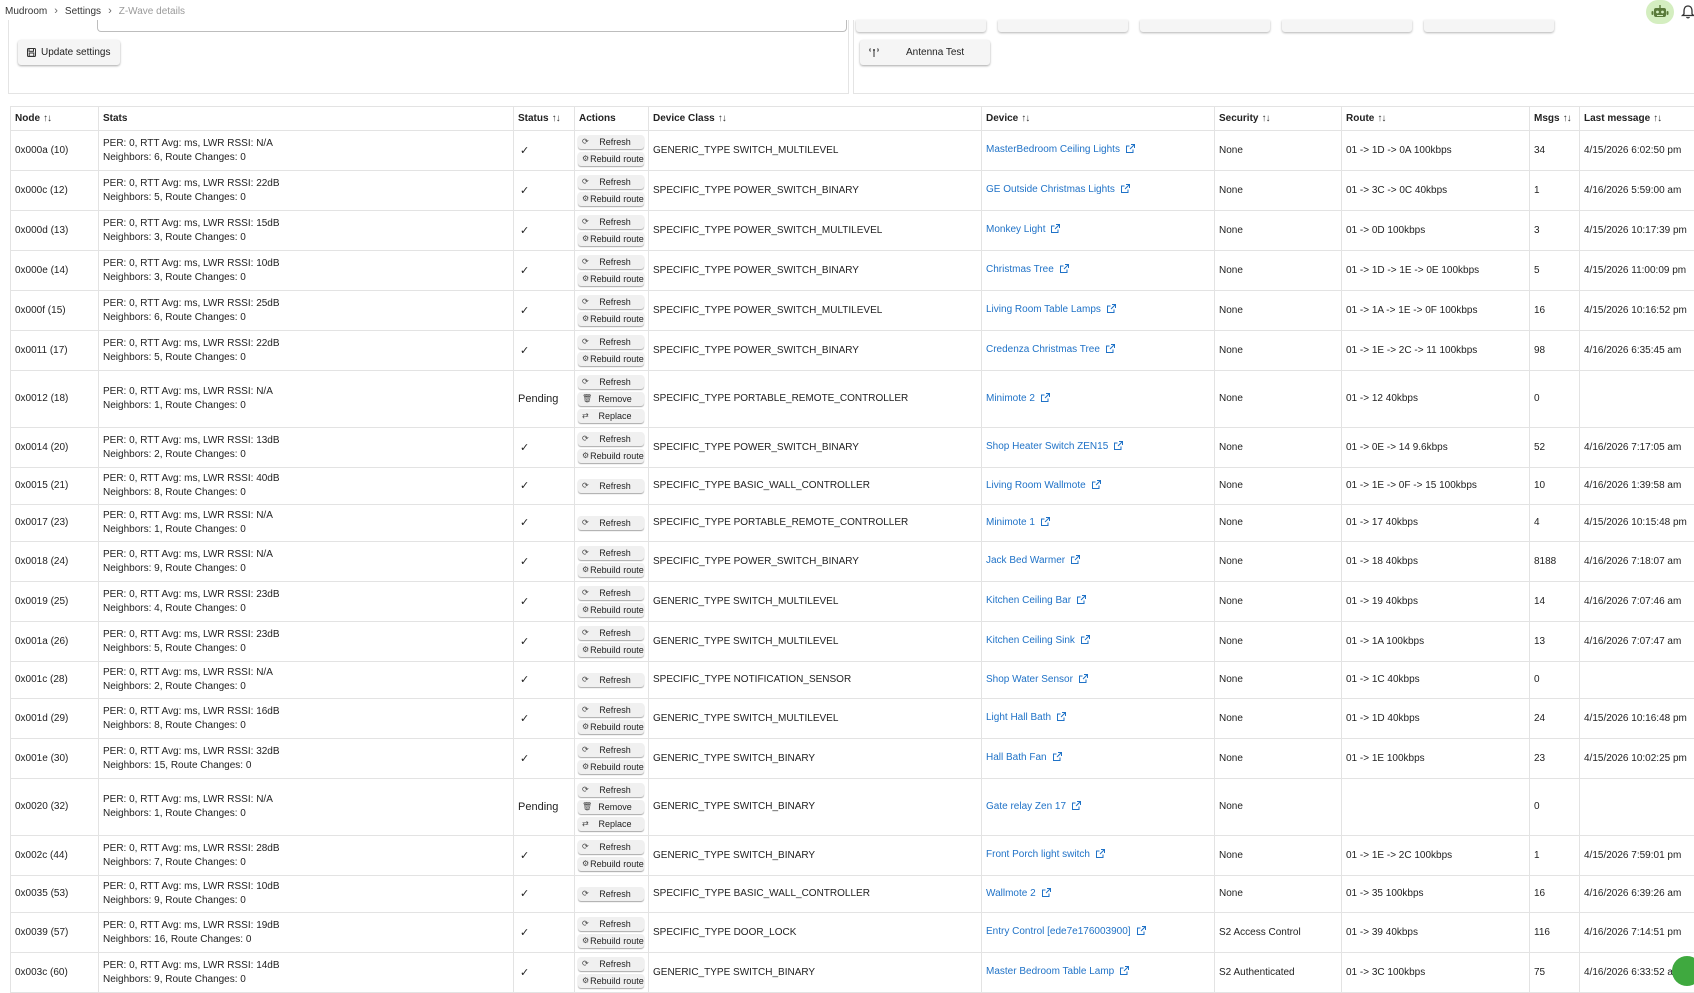  What do you see at coordinates (69, 52) in the screenshot?
I see `update-settings-button: Update settings` at bounding box center [69, 52].